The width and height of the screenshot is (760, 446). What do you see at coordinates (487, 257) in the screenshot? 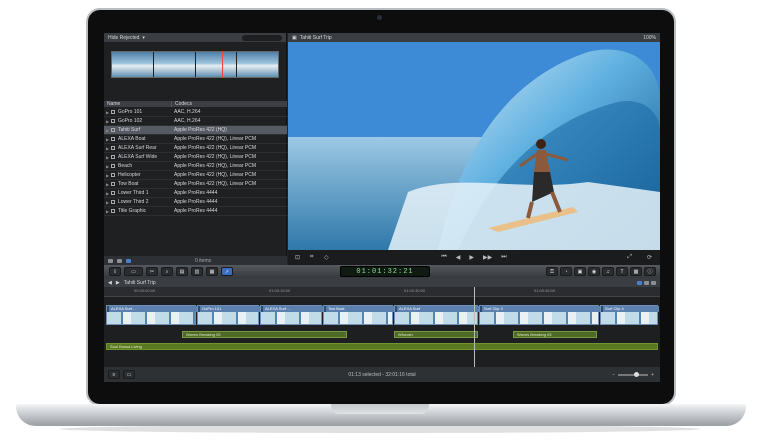
I see `forward-icon: ▶▶` at bounding box center [487, 257].